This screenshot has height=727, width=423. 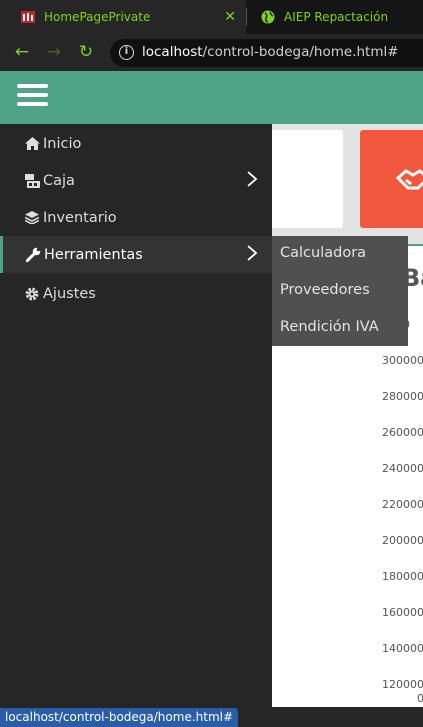 What do you see at coordinates (409, 183) in the screenshot?
I see `handshake-icon` at bounding box center [409, 183].